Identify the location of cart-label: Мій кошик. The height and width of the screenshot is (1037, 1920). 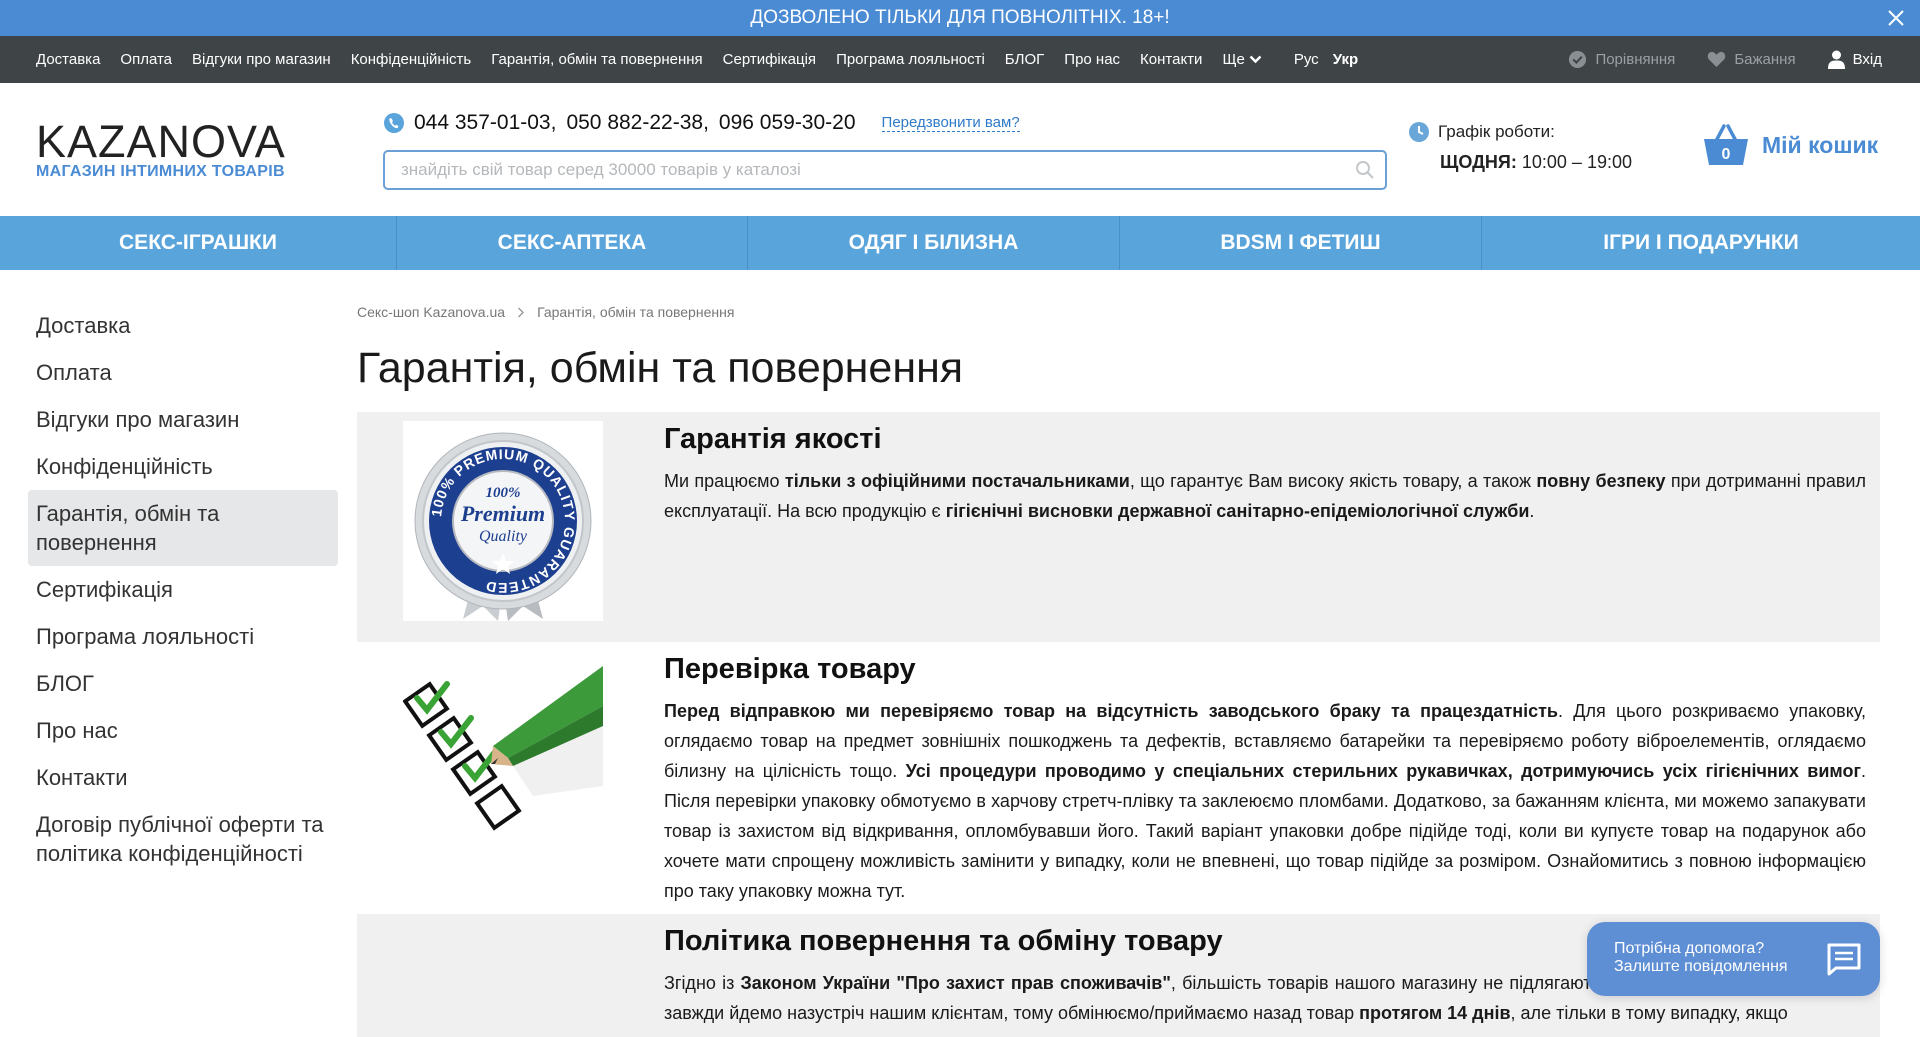
(1820, 144).